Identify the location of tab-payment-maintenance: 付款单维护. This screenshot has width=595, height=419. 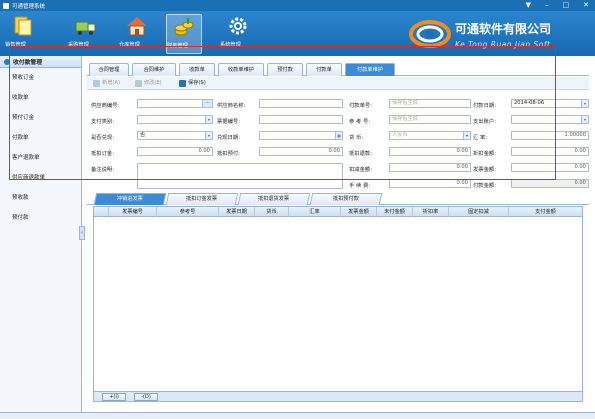
(370, 69).